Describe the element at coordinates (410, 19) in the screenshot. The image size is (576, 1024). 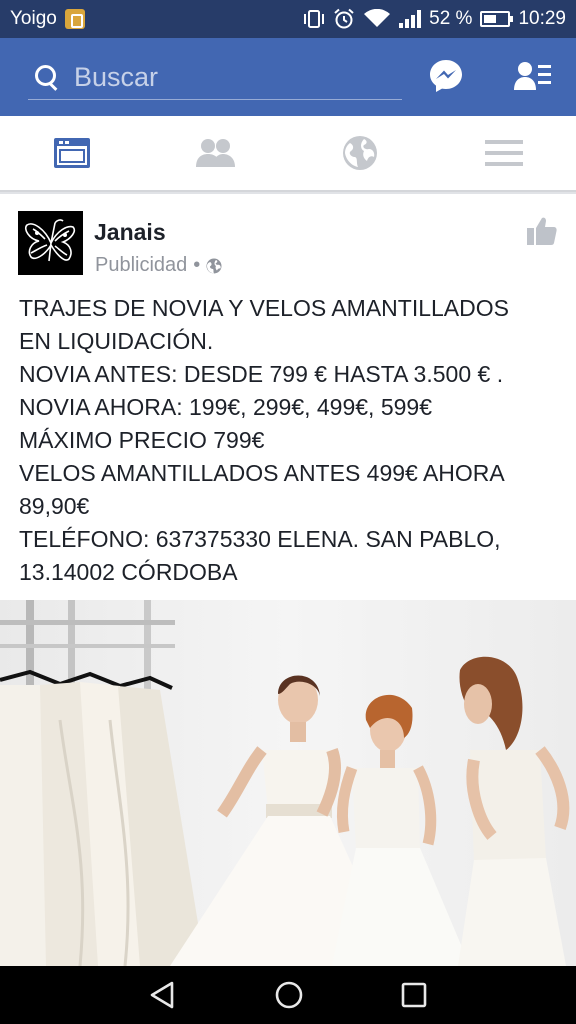
I see `signal-icon` at that location.